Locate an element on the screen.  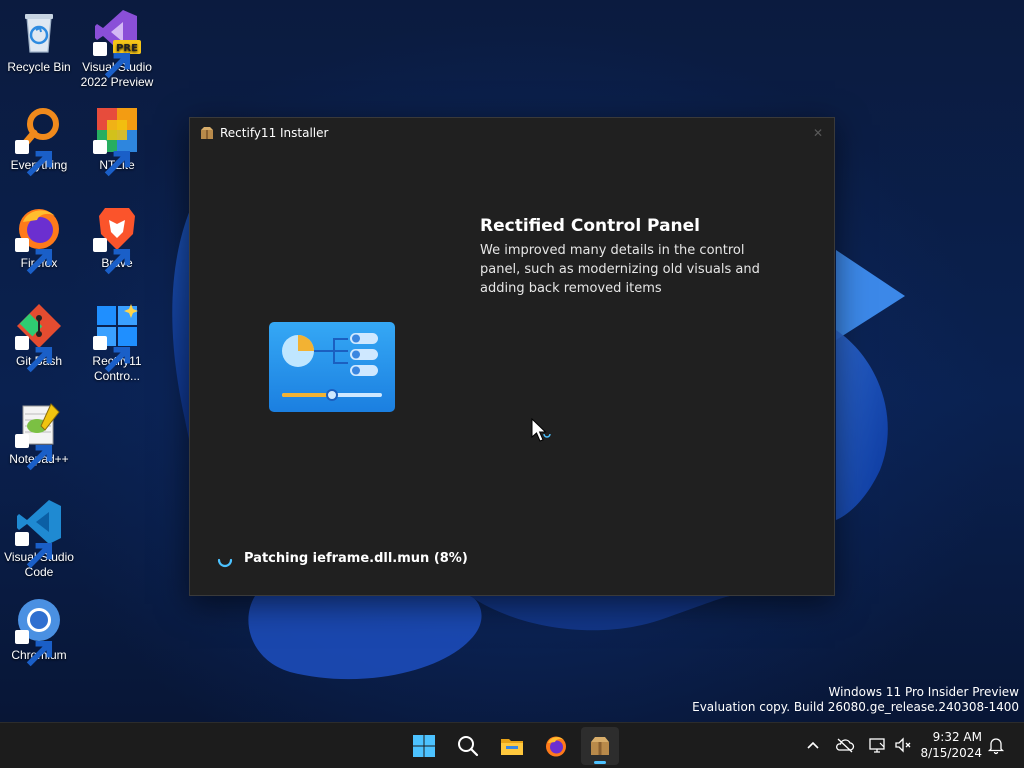
taskbar-search-button is located at coordinates (468, 746).